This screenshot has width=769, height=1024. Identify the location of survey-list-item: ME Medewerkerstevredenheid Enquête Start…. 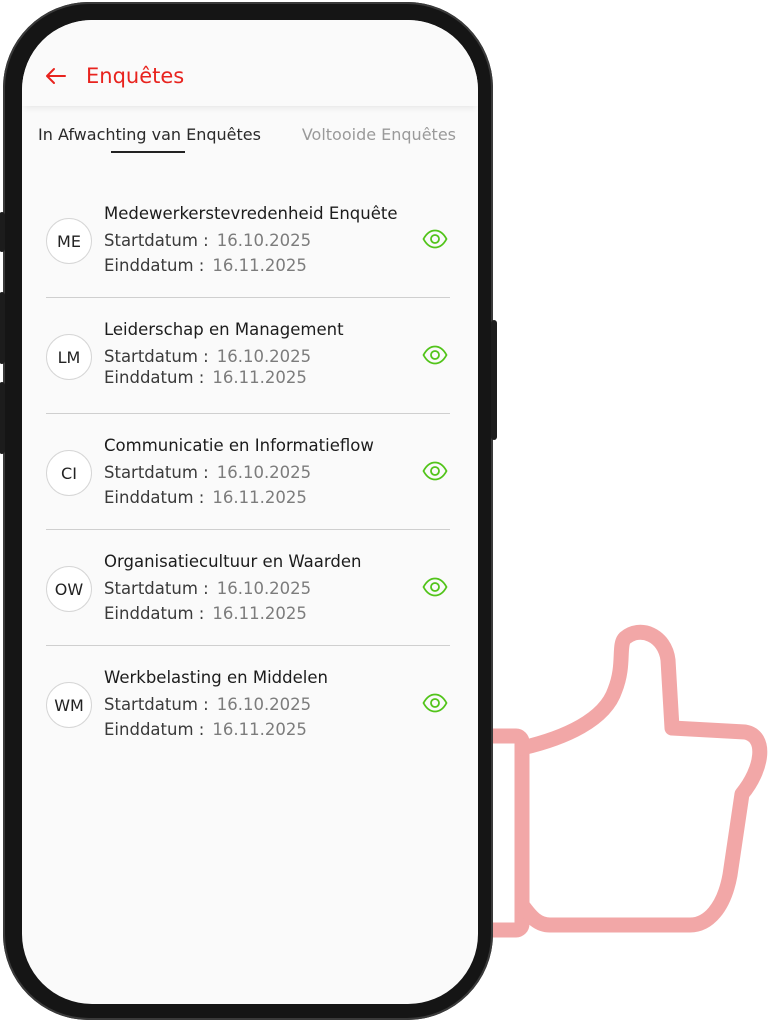
(250, 240).